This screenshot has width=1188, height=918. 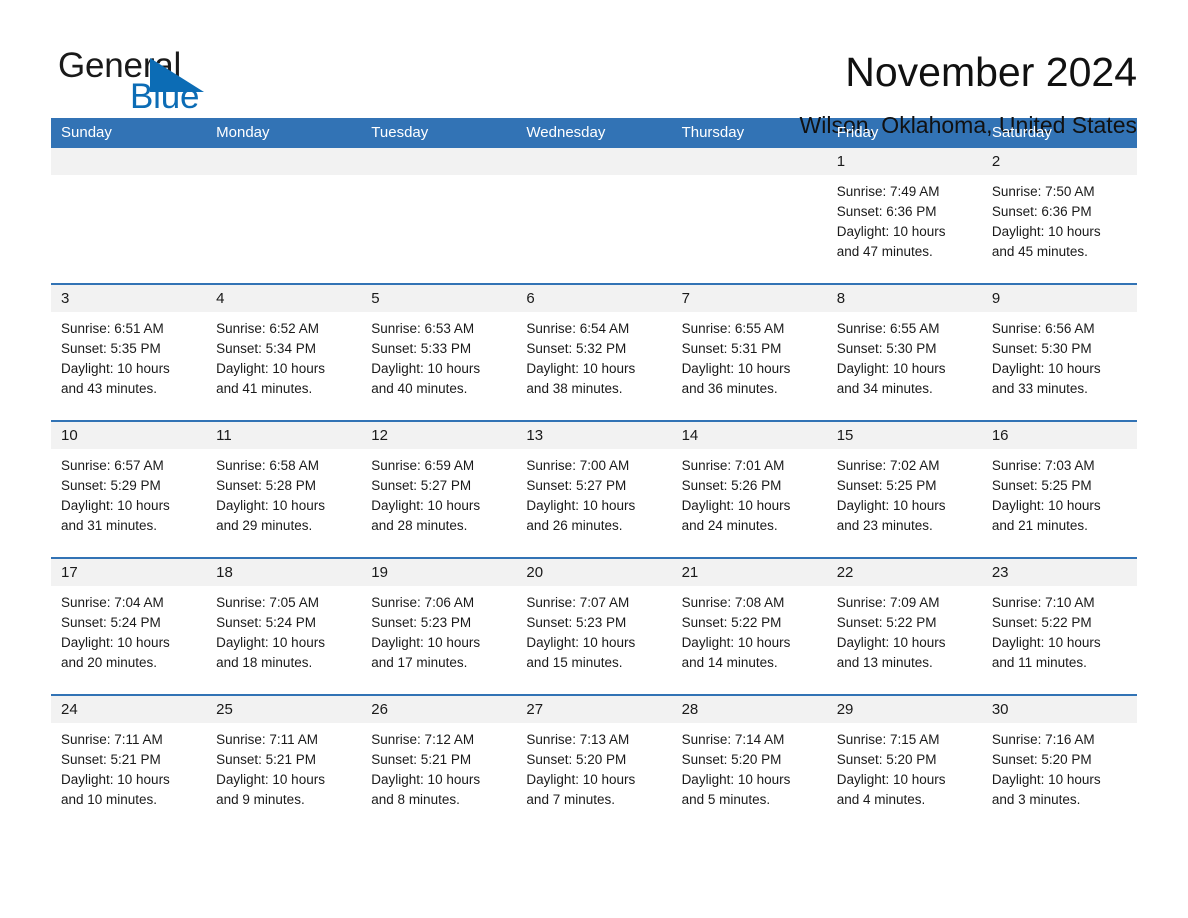 I want to click on day-sunrise-text: Sunrise: 6:51 AM, so click(x=112, y=328).